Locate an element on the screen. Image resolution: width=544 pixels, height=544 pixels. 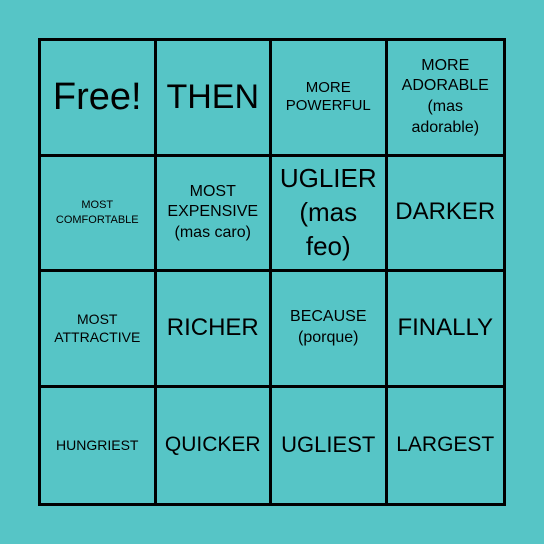
bingo-cell: BECAUSE (porque) is located at coordinates (330, 330).